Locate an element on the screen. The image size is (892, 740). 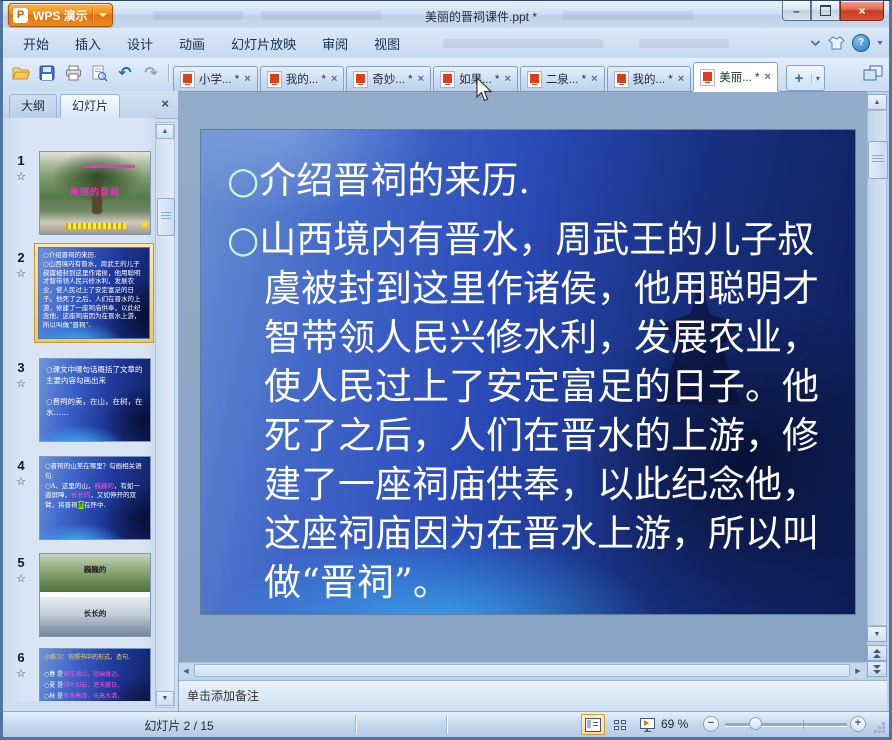
vertical-scrollbar: ▲ ▼ is located at coordinates (877, 385).